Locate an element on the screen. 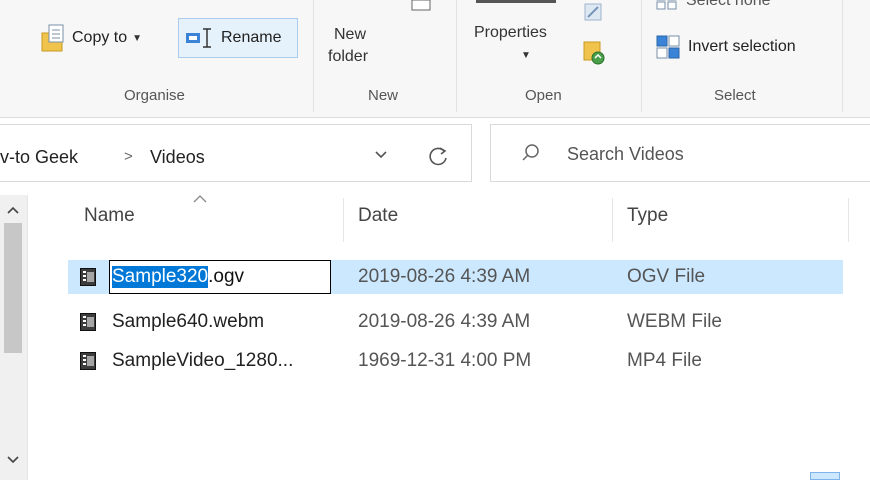 The height and width of the screenshot is (480, 870). address-bar: v-to Geek > Videos is located at coordinates (236, 153).